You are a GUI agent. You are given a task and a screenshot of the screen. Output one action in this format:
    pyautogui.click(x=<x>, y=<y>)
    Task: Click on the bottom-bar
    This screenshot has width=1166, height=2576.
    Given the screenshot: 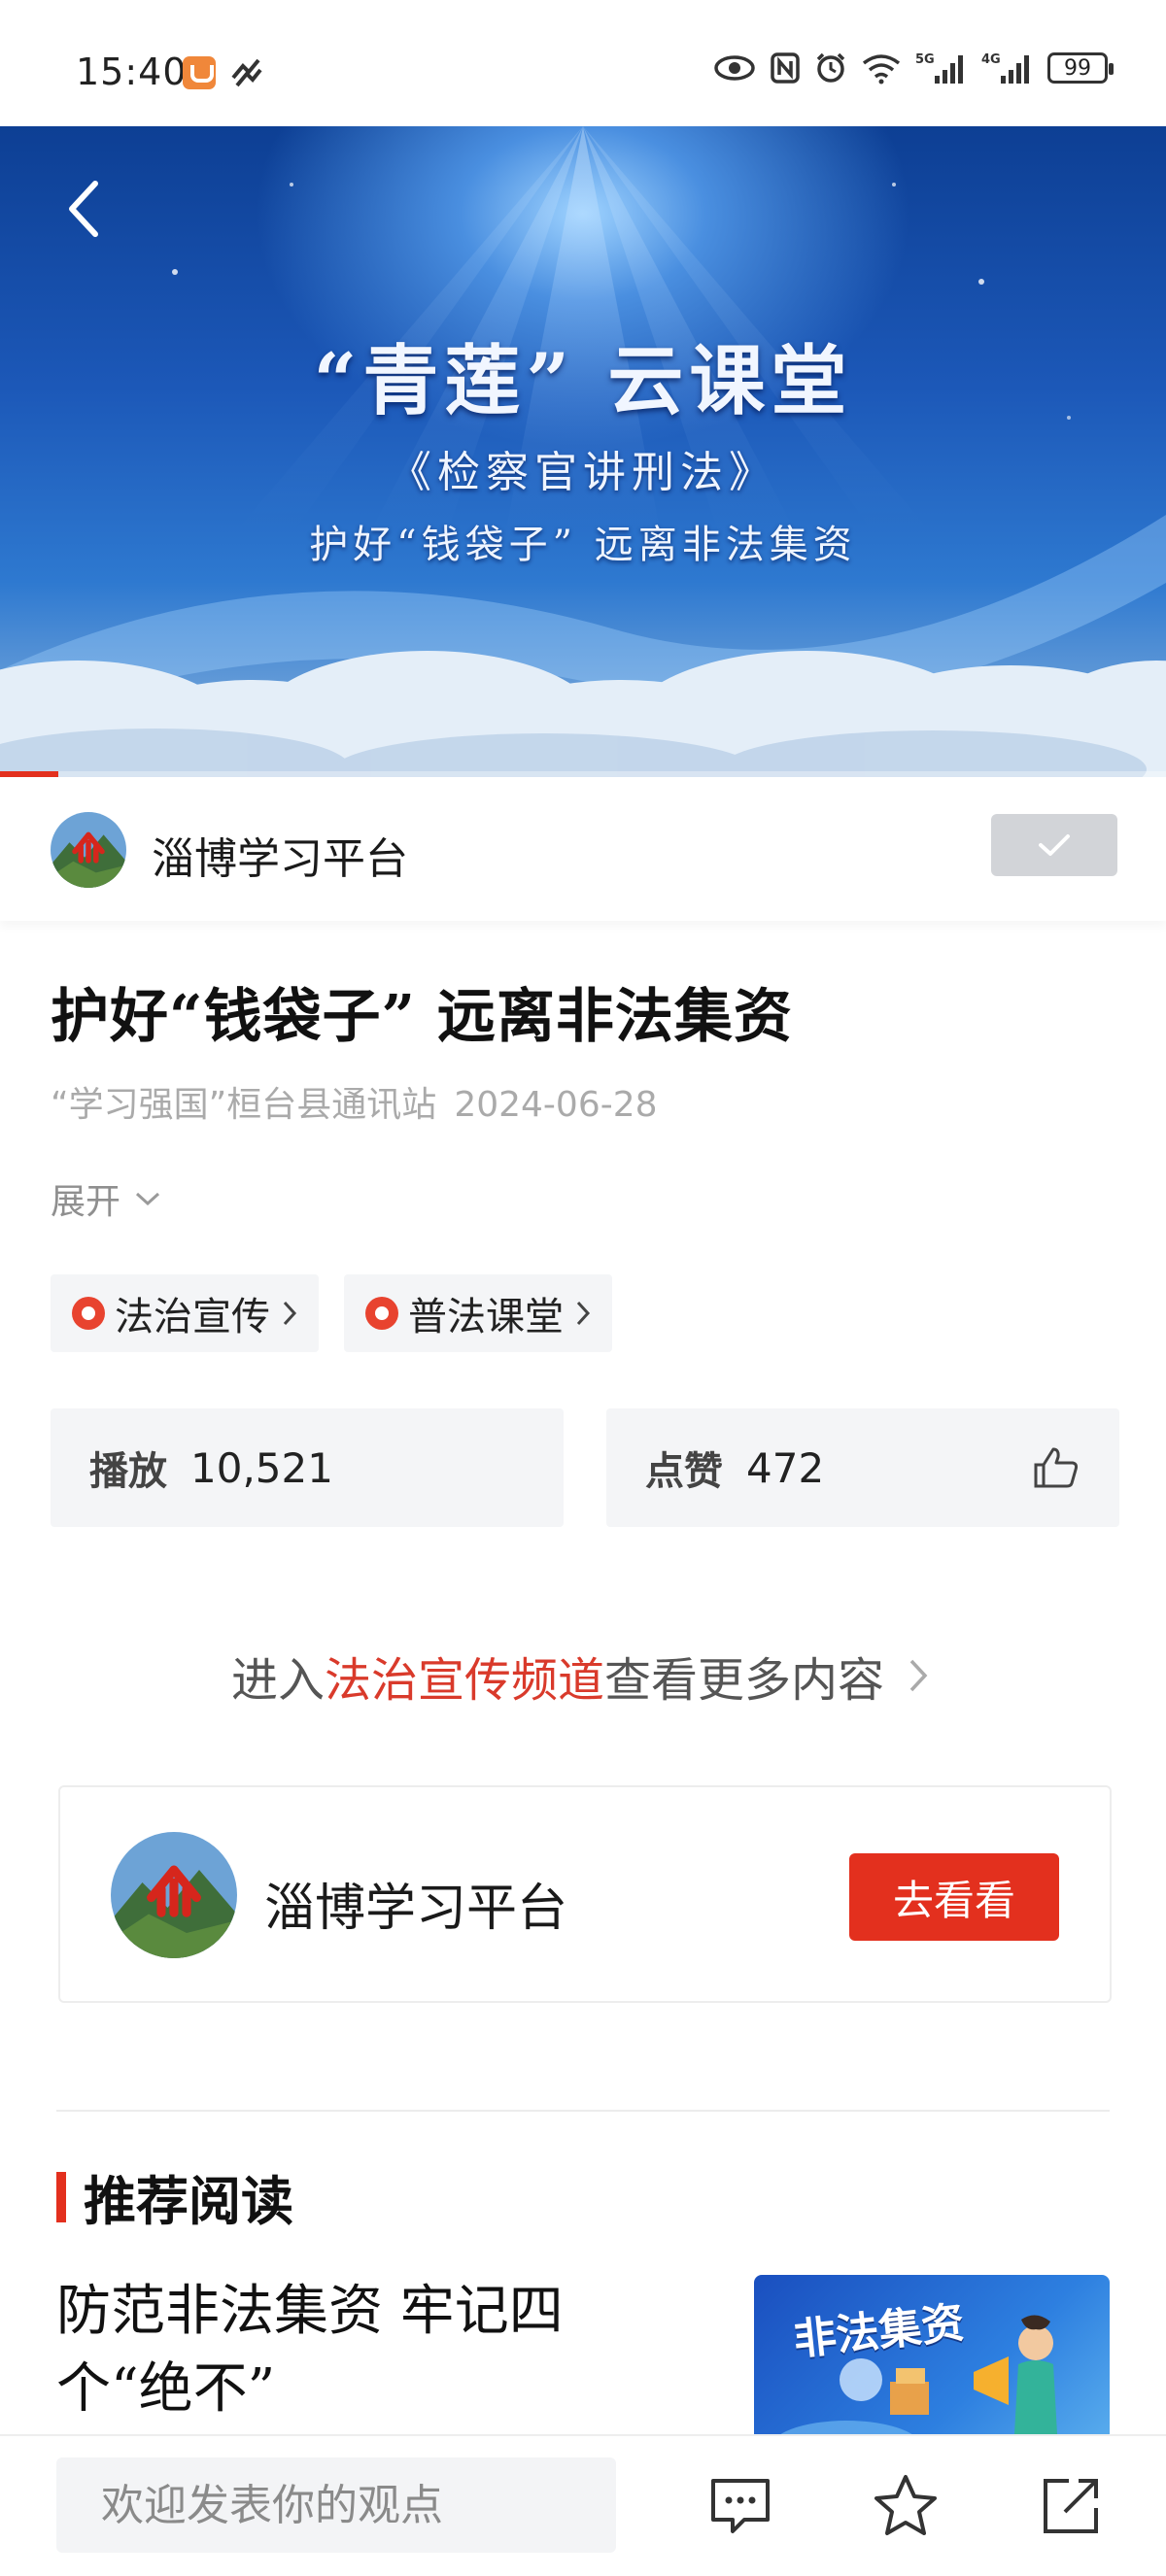 What is the action you would take?
    pyautogui.click(x=583, y=2505)
    